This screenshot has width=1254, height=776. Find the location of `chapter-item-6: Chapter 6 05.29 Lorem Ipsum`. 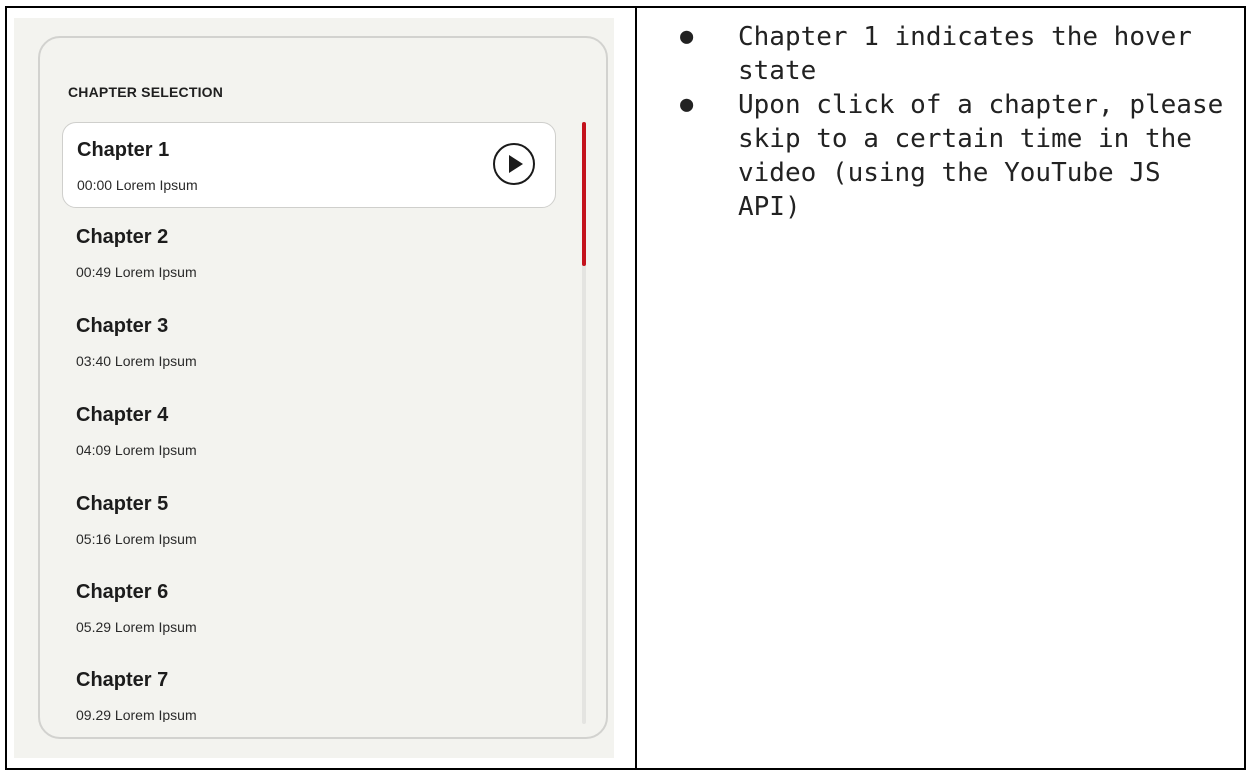

chapter-item-6: Chapter 6 05.29 Lorem Ipsum is located at coordinates (309, 608).